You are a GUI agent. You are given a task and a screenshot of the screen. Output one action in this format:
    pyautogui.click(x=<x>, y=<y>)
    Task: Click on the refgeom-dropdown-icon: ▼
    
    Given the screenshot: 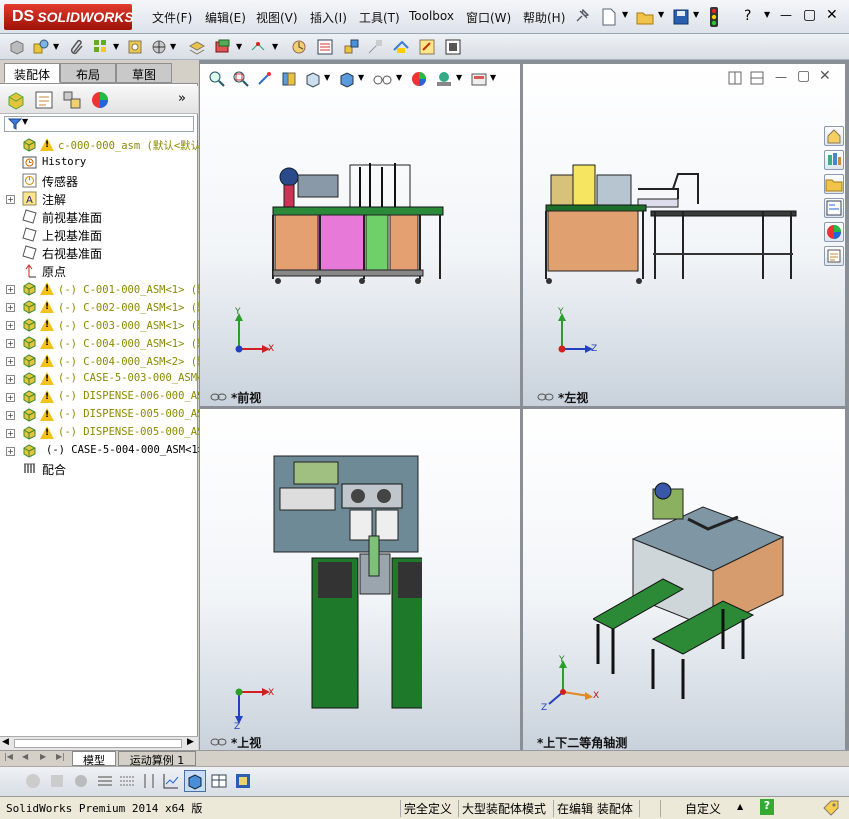 What is the action you would take?
    pyautogui.click(x=275, y=46)
    